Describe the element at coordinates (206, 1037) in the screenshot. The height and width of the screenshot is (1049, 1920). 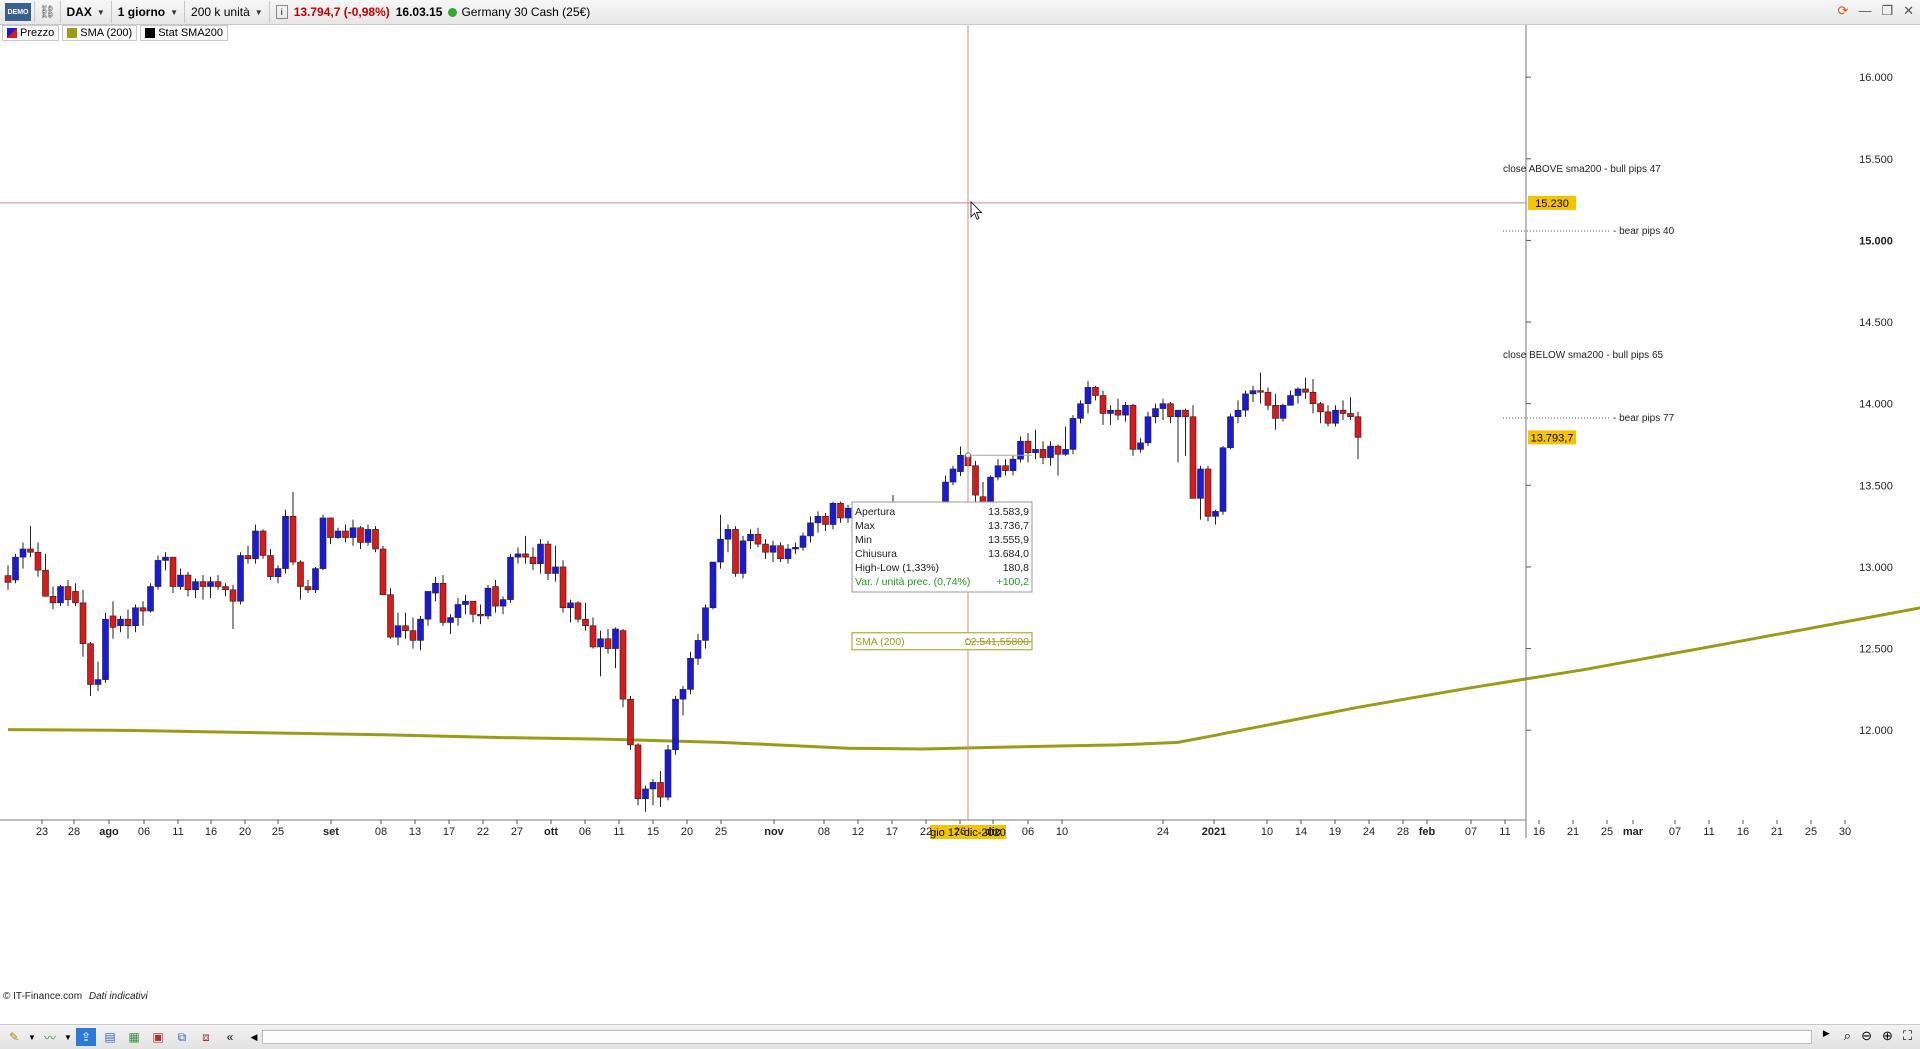
I see `template-icon: ⧈` at that location.